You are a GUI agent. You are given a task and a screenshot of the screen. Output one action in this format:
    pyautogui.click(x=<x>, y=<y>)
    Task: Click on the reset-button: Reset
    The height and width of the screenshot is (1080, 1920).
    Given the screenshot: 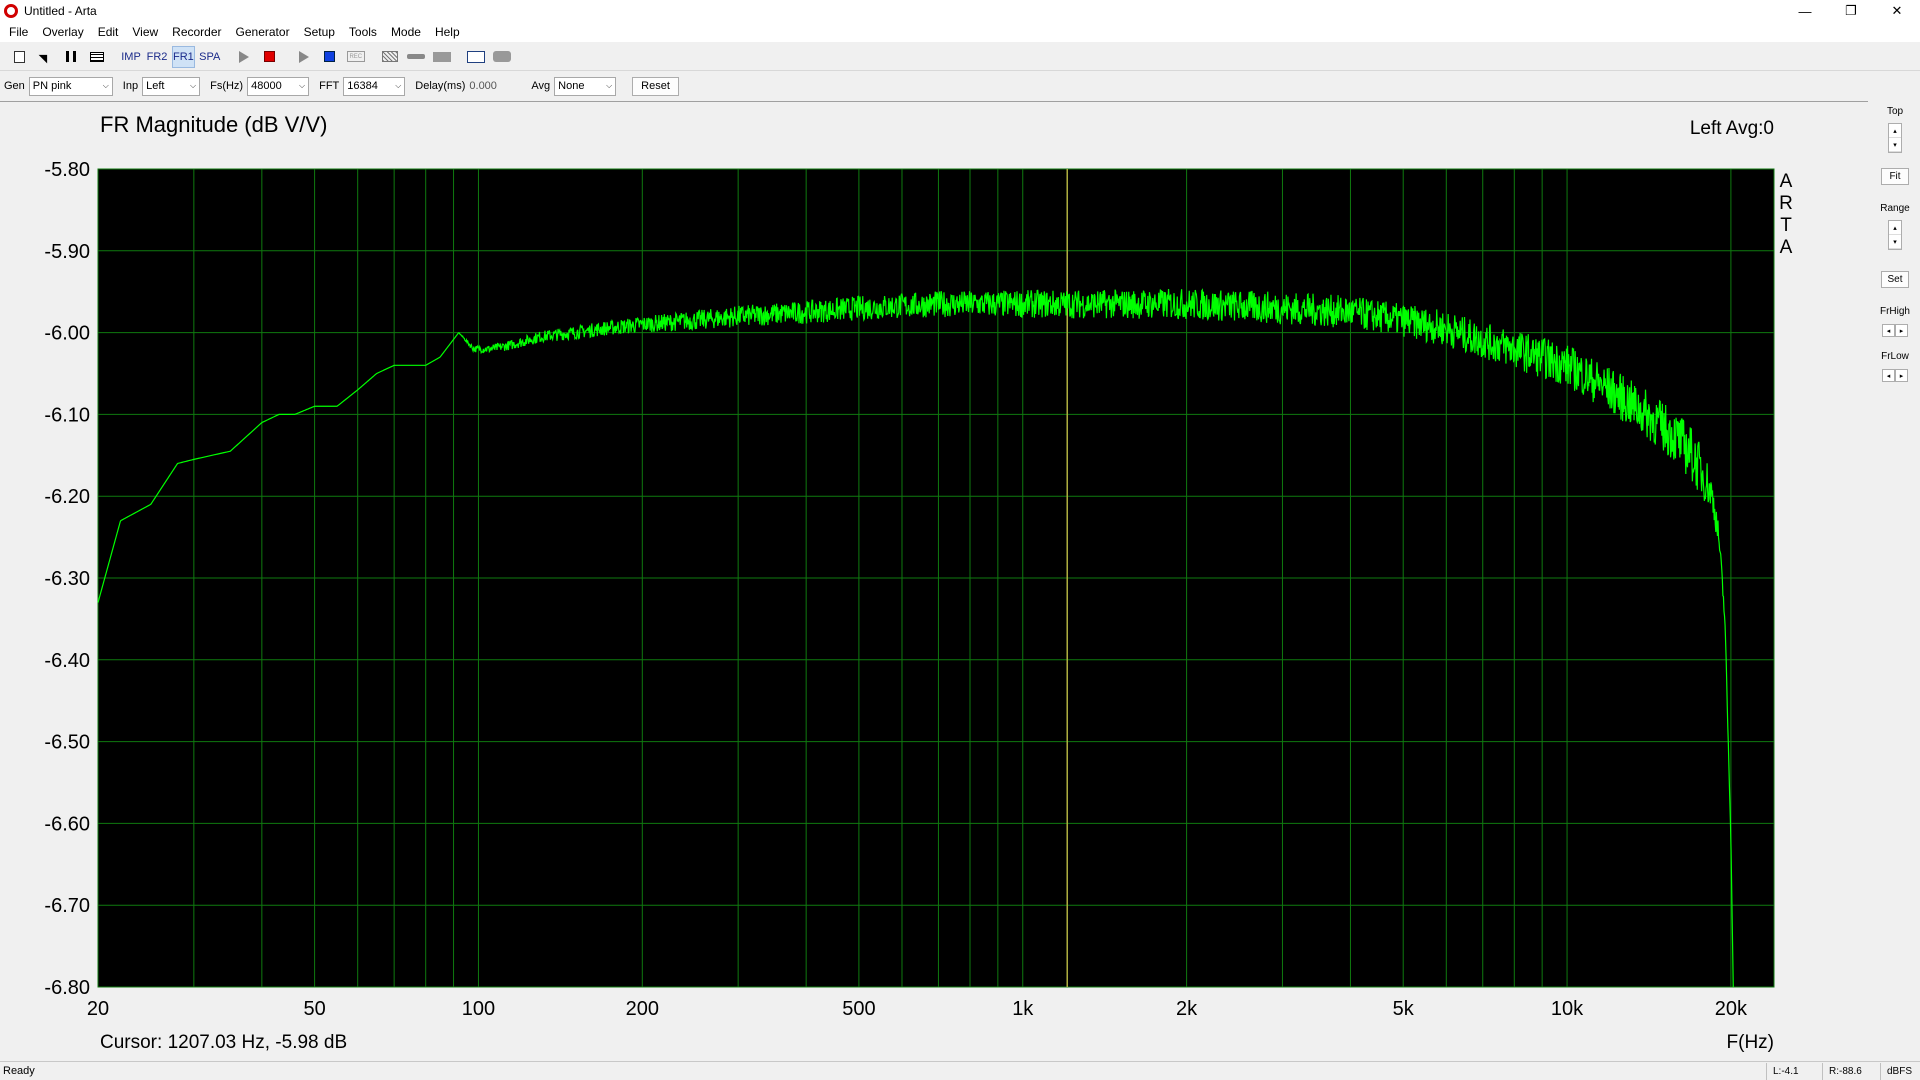 What is the action you would take?
    pyautogui.click(x=655, y=86)
    